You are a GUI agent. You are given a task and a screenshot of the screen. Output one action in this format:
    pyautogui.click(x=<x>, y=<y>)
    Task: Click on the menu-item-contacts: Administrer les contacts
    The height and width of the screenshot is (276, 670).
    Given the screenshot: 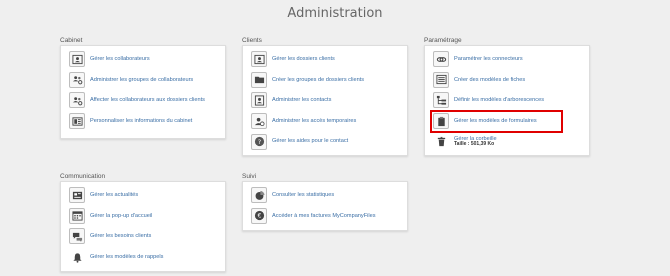 What is the action you would take?
    pyautogui.click(x=329, y=100)
    